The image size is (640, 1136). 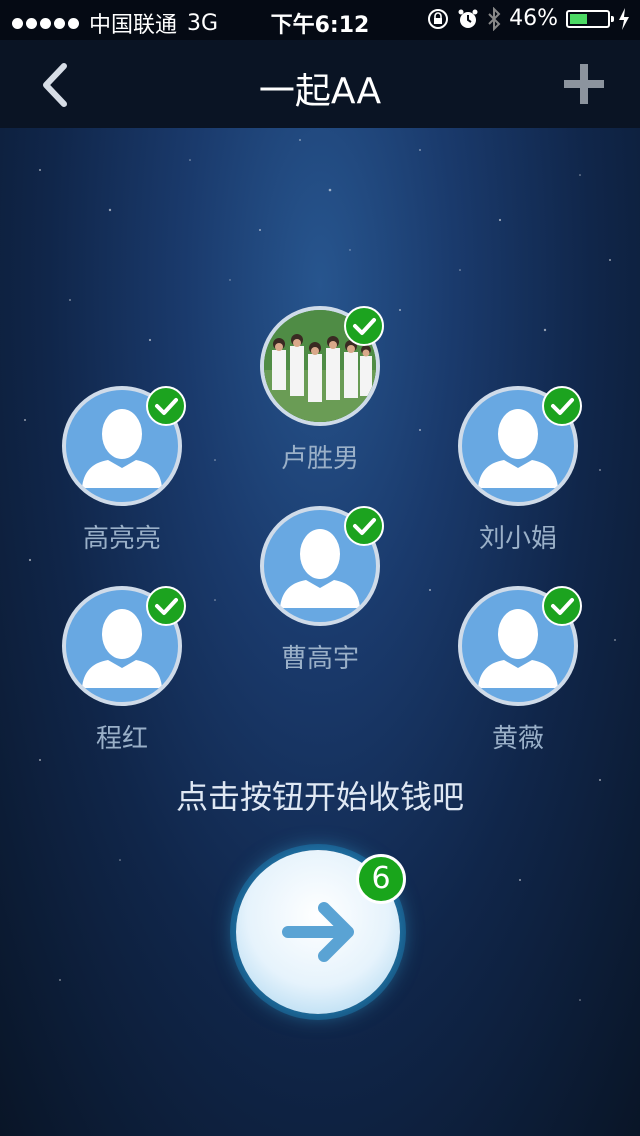 I want to click on page-title: 一起AA, so click(x=320, y=91).